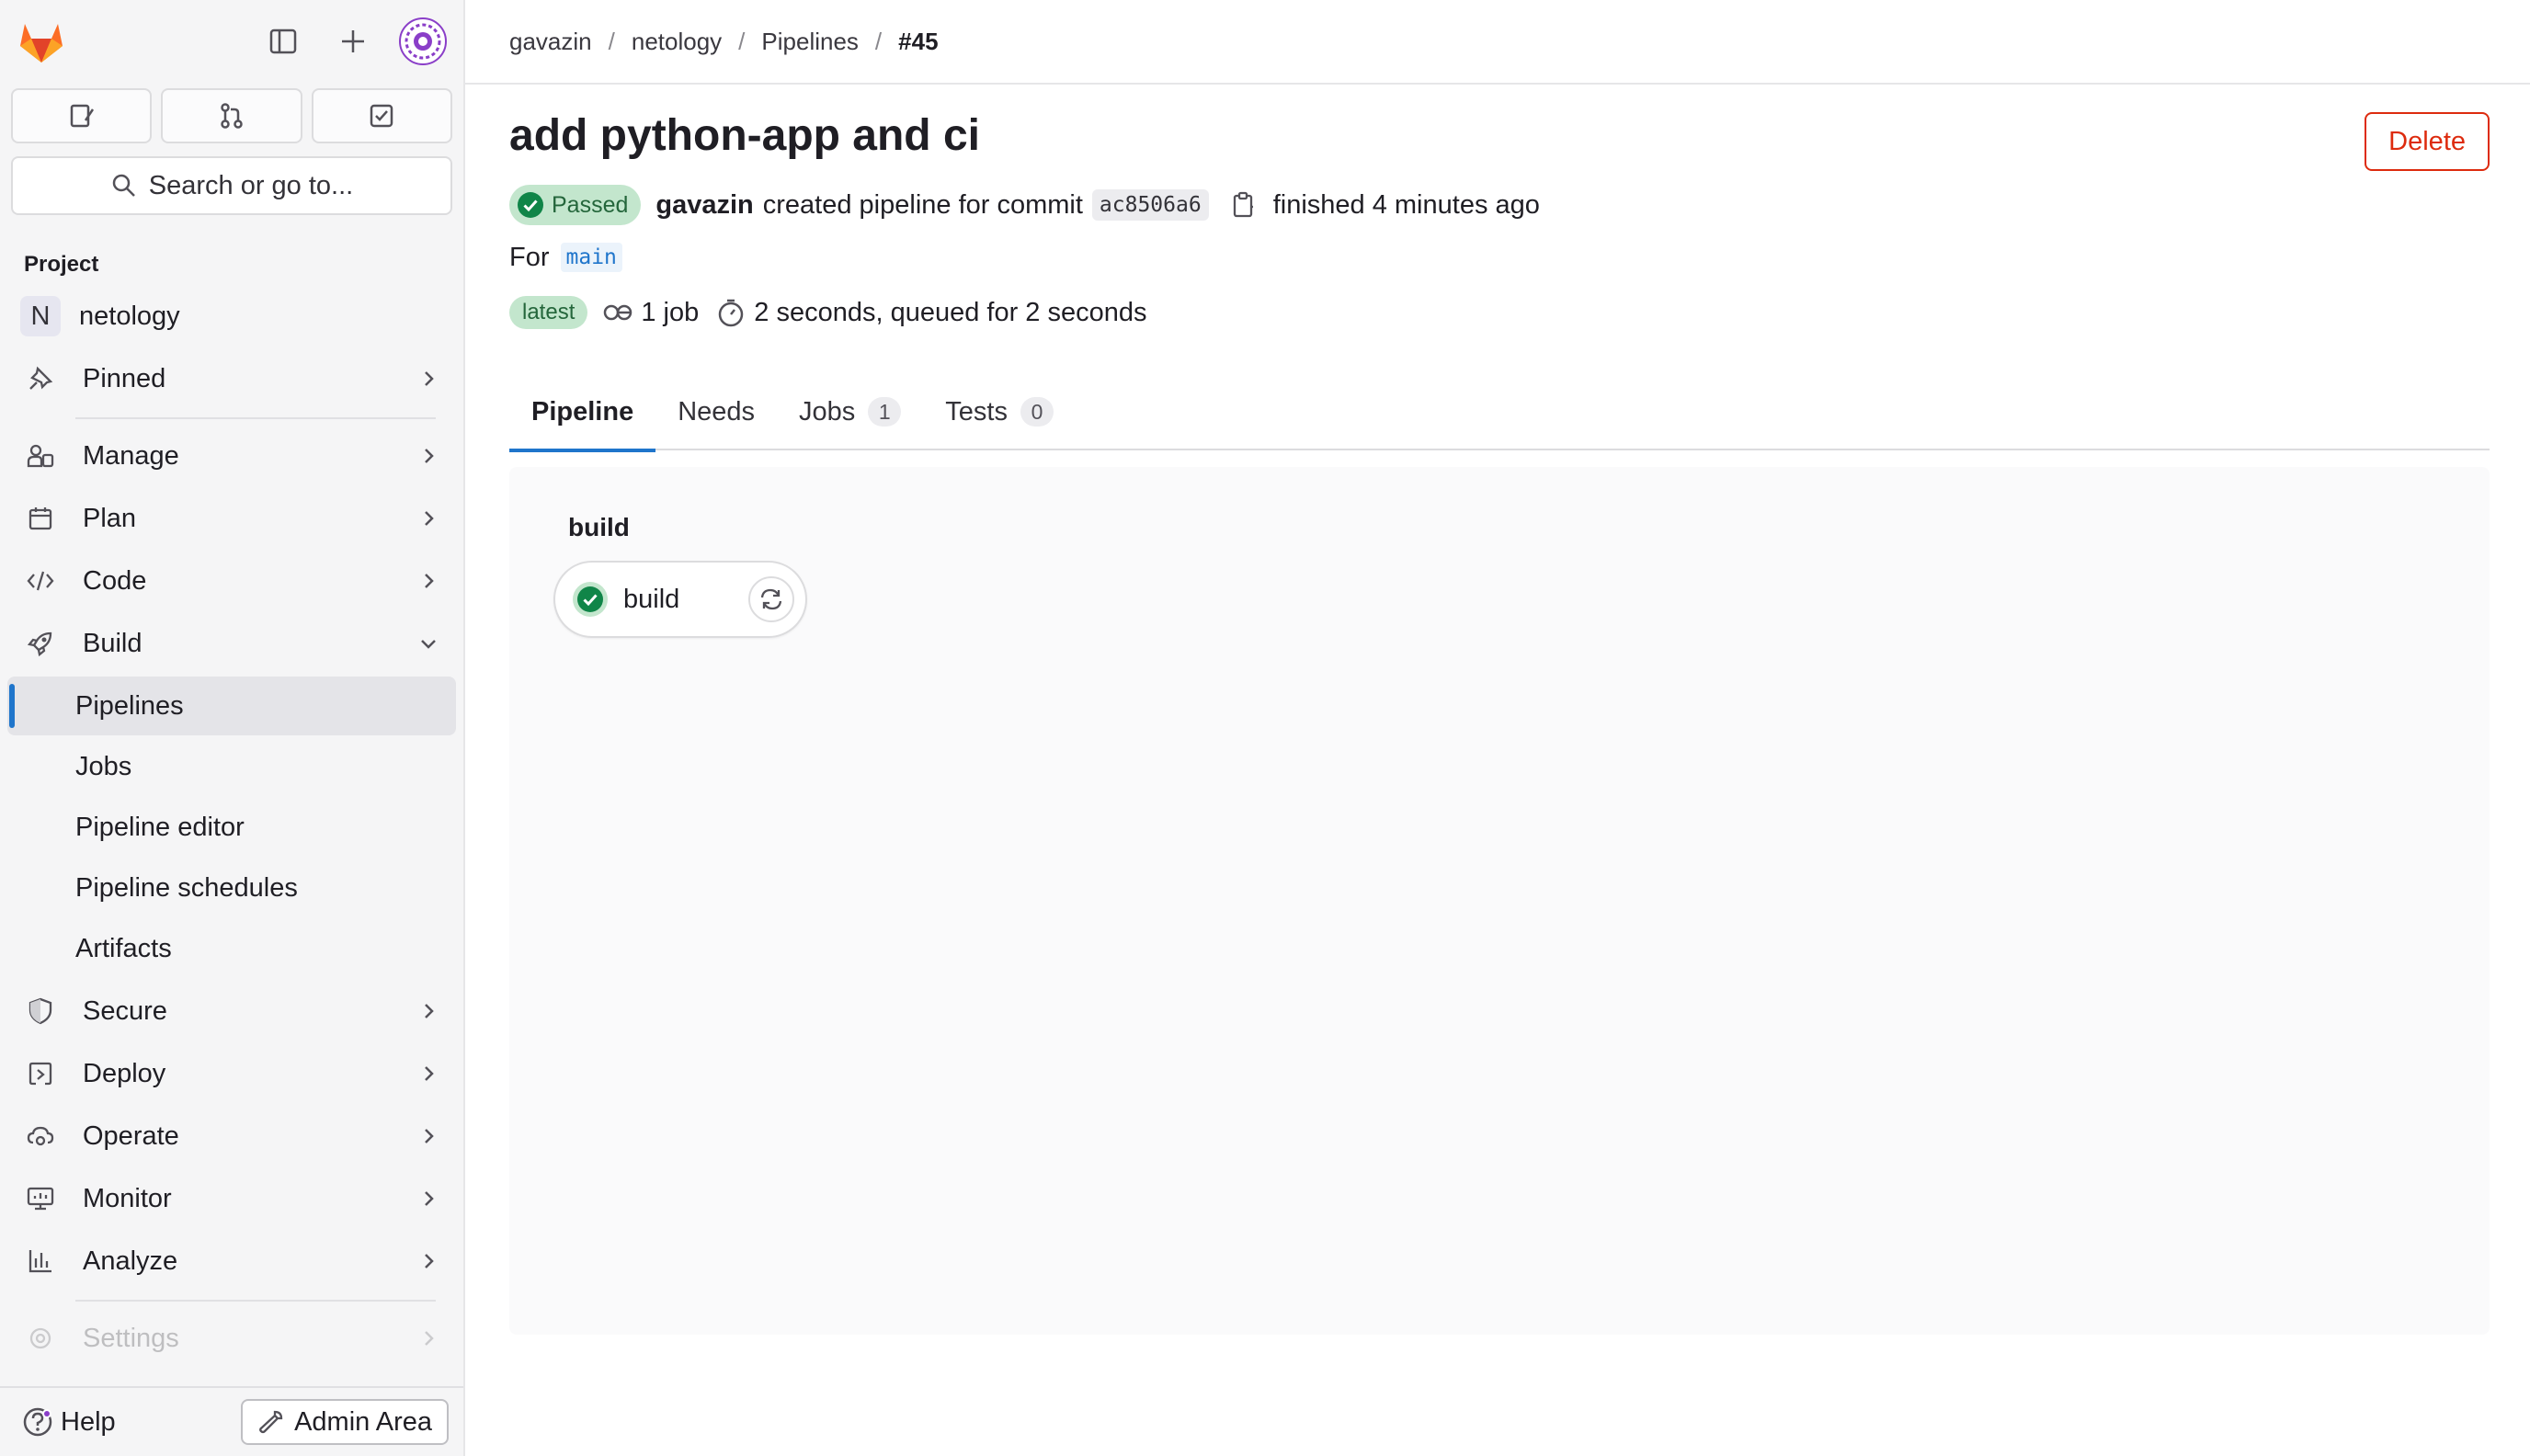 The image size is (2530, 1456). Describe the element at coordinates (123, 185) in the screenshot. I see `search-icon` at that location.